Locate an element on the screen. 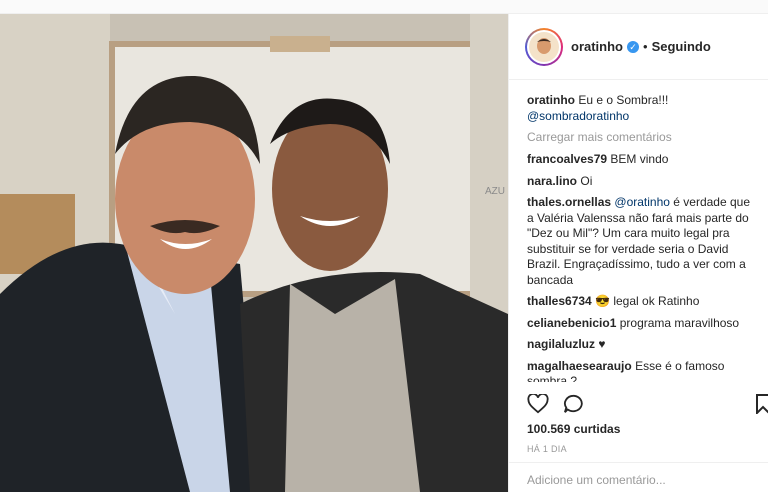  post-header: oratinho ✓ • Seguindo is located at coordinates (638, 47).